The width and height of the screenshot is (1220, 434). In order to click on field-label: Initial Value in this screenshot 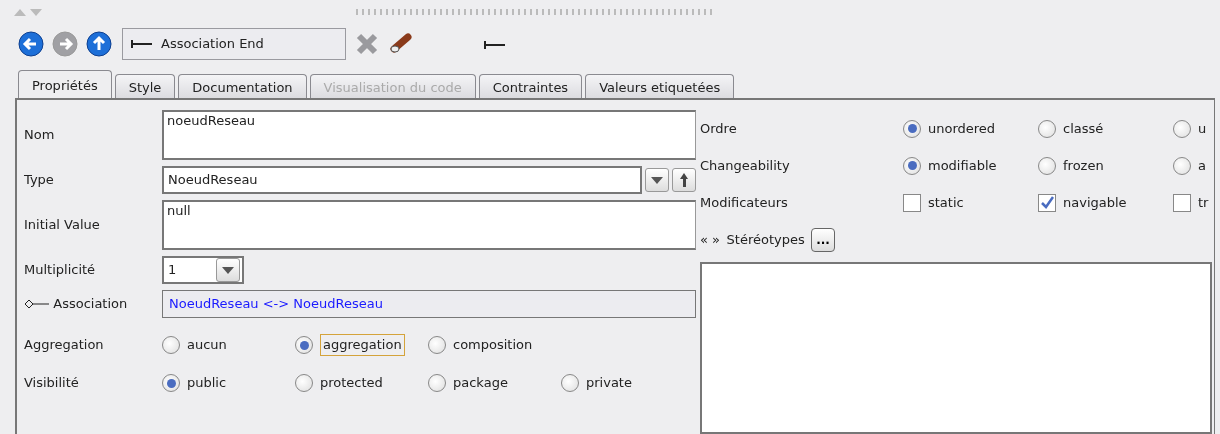, I will do `click(62, 225)`.